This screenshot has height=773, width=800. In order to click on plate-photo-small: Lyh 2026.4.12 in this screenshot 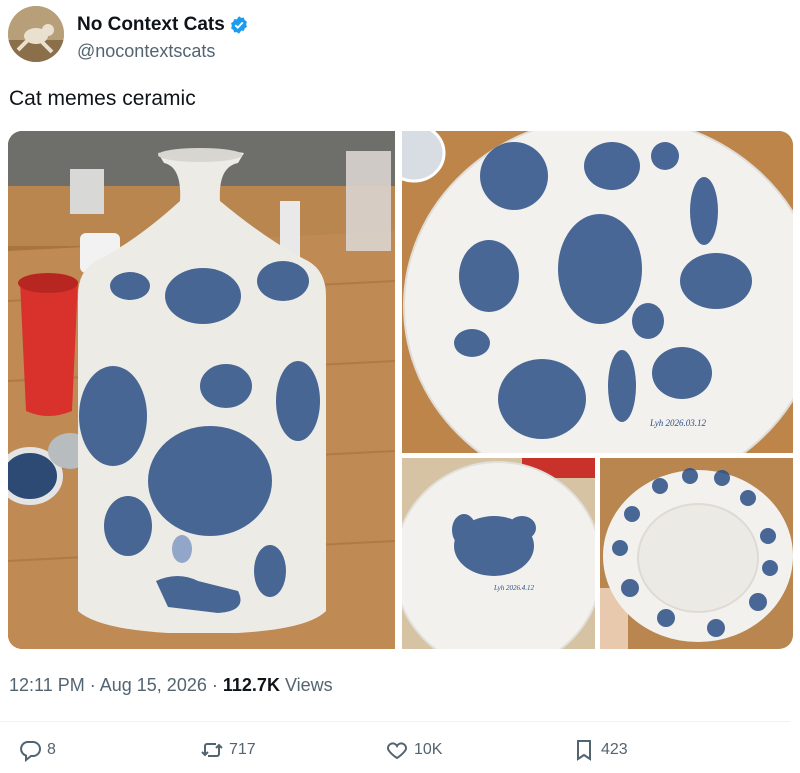, I will do `click(498, 553)`.